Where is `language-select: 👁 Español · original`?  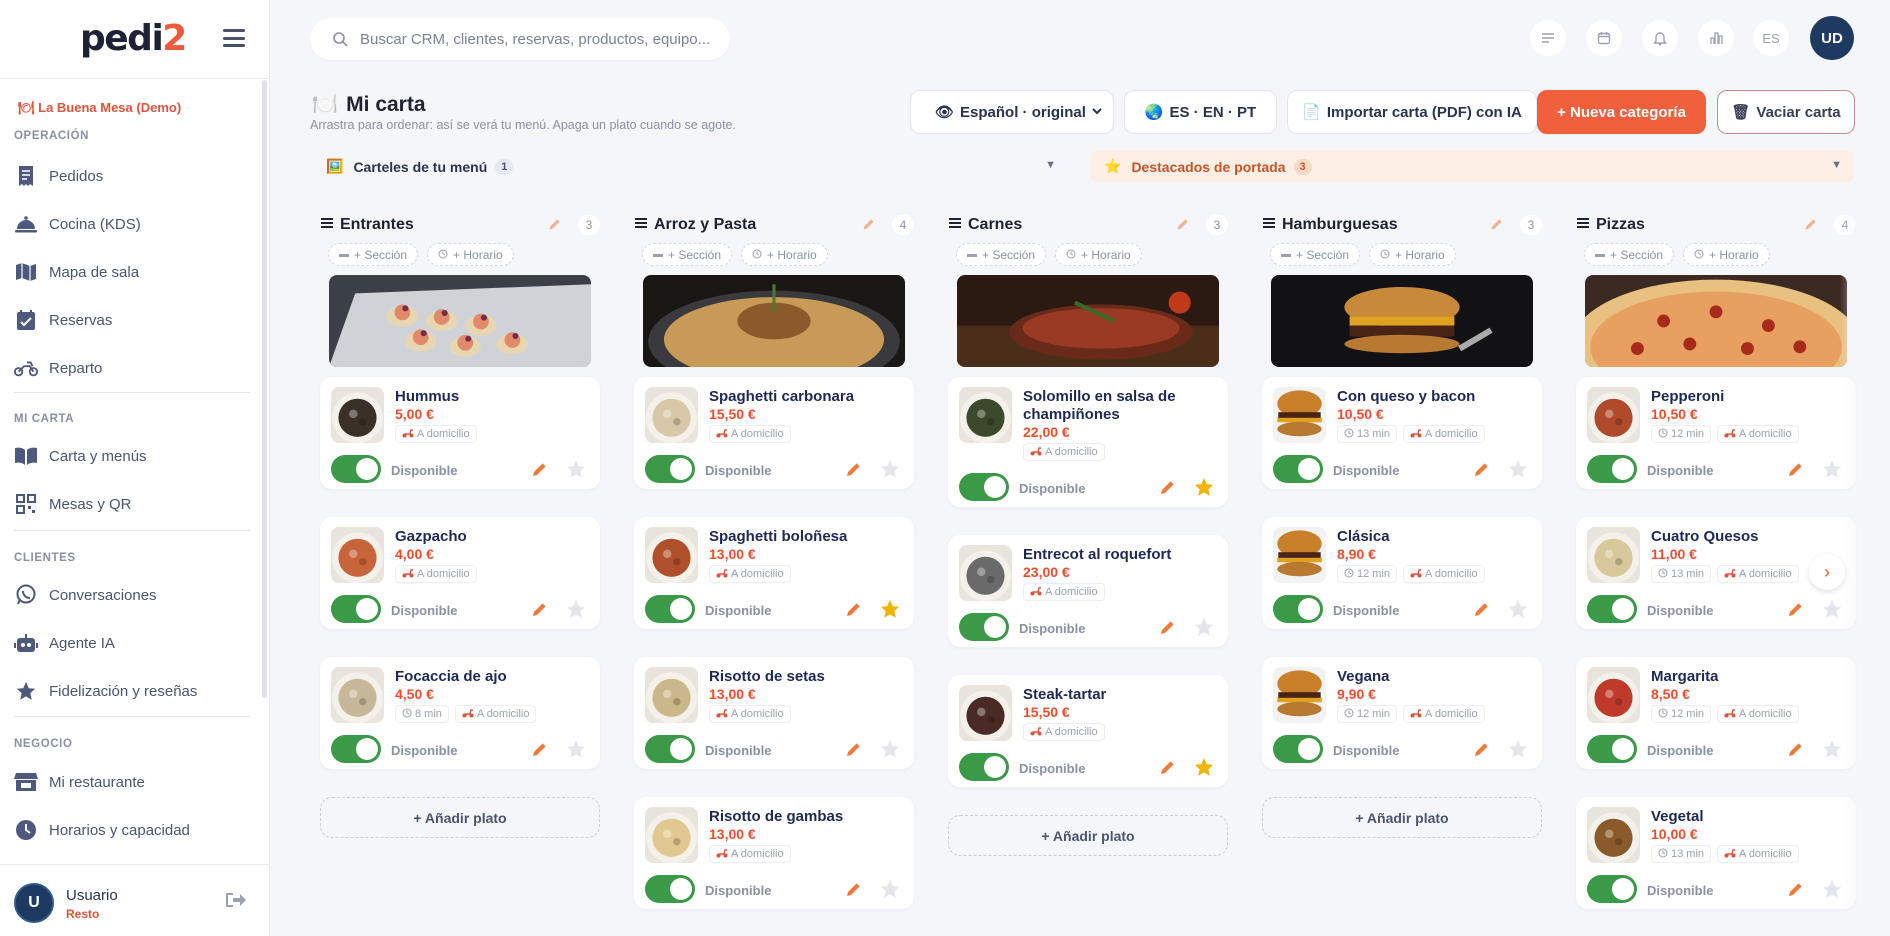
language-select: 👁 Español · original is located at coordinates (1012, 112).